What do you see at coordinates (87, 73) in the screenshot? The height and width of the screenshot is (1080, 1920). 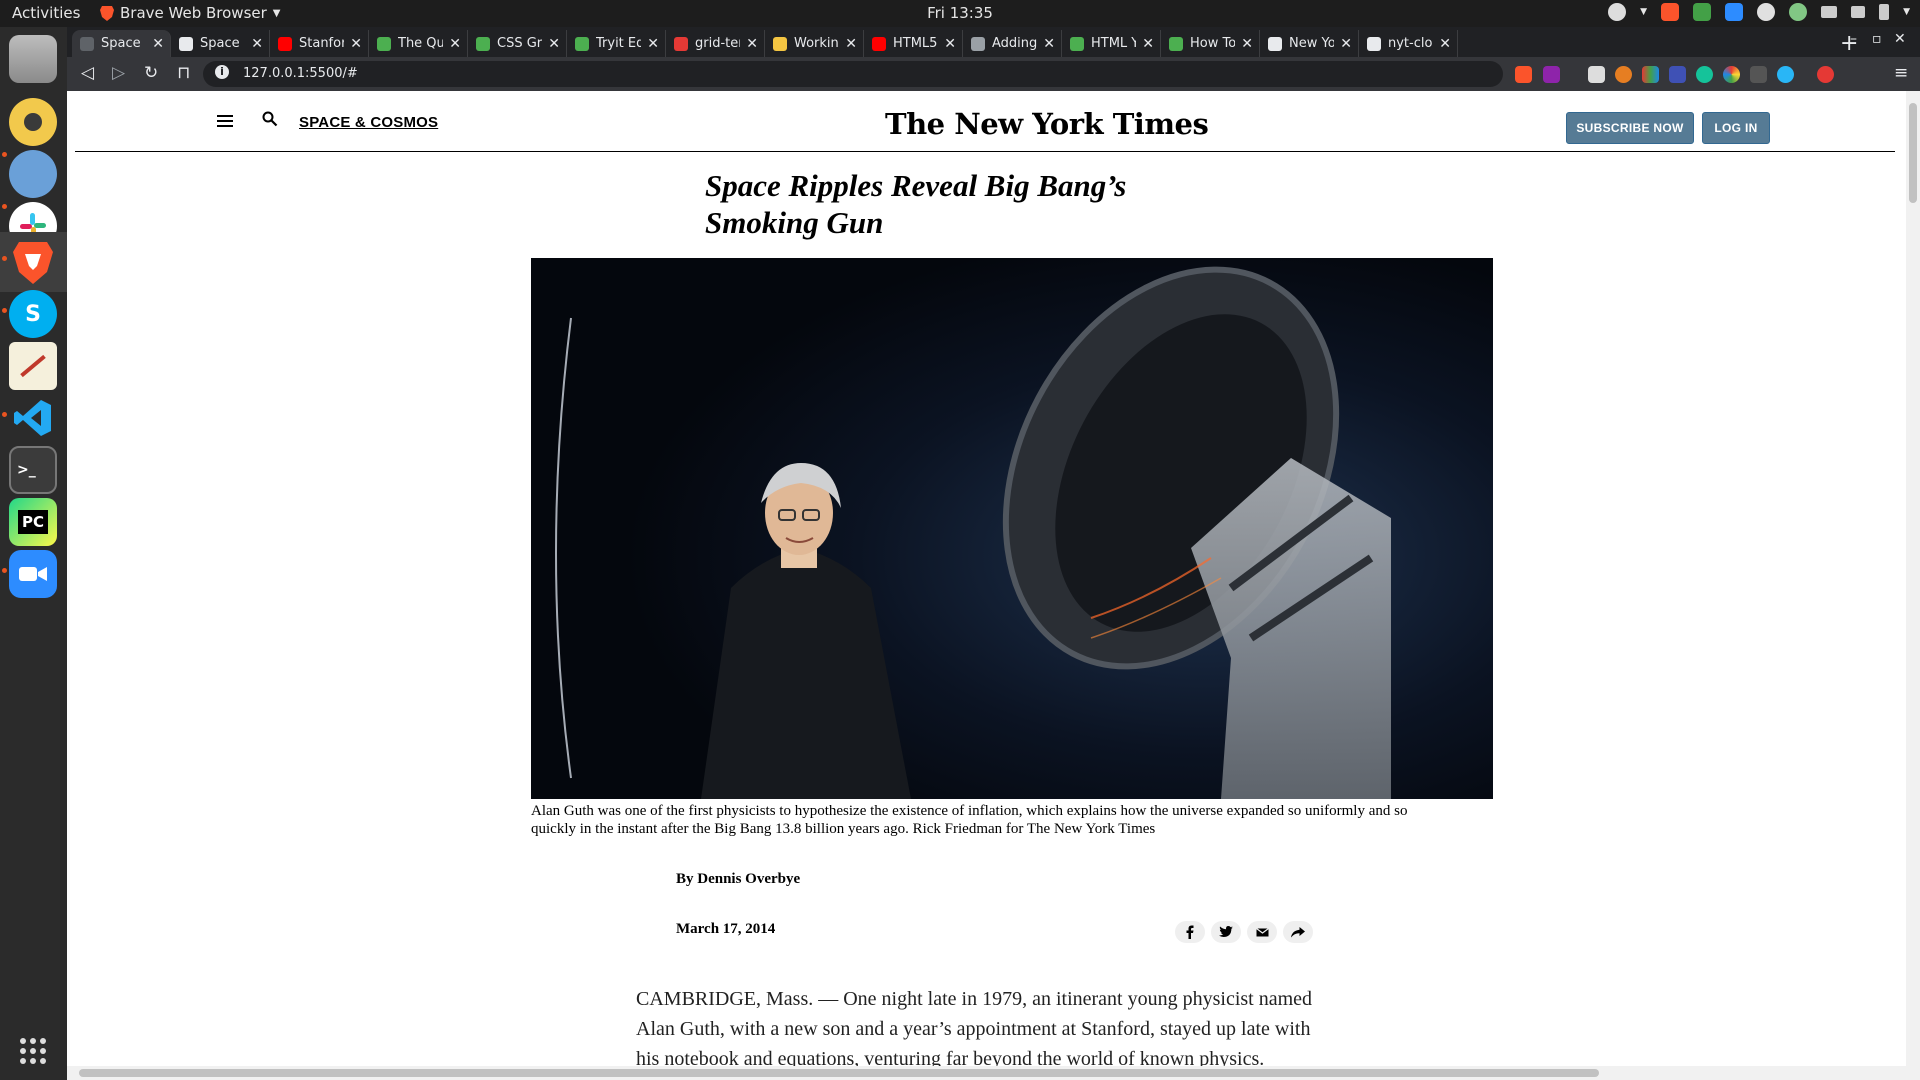 I see `back-button: ◁` at bounding box center [87, 73].